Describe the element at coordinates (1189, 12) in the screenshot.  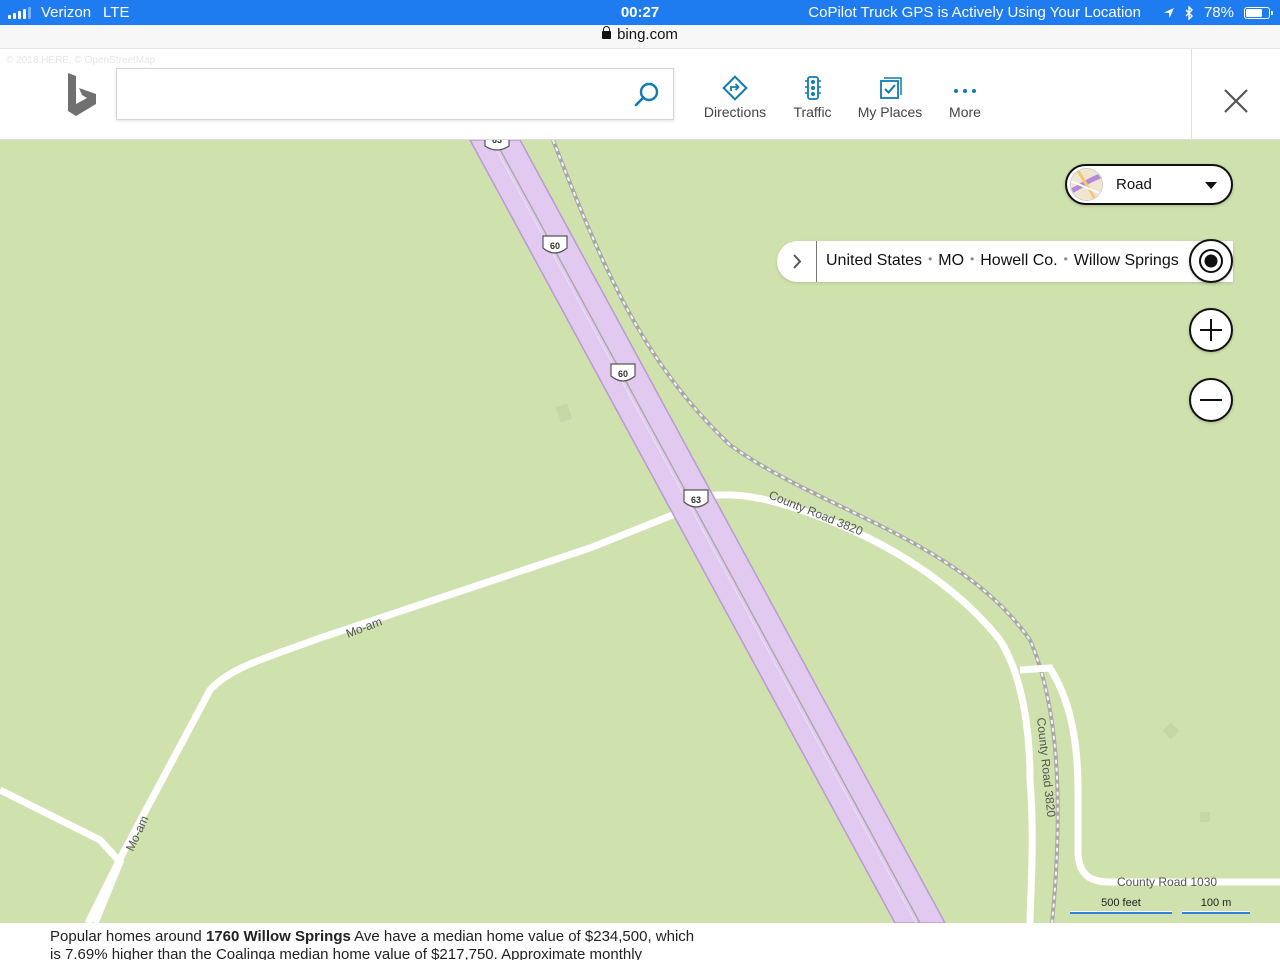
I see `bluetooth-icon` at that location.